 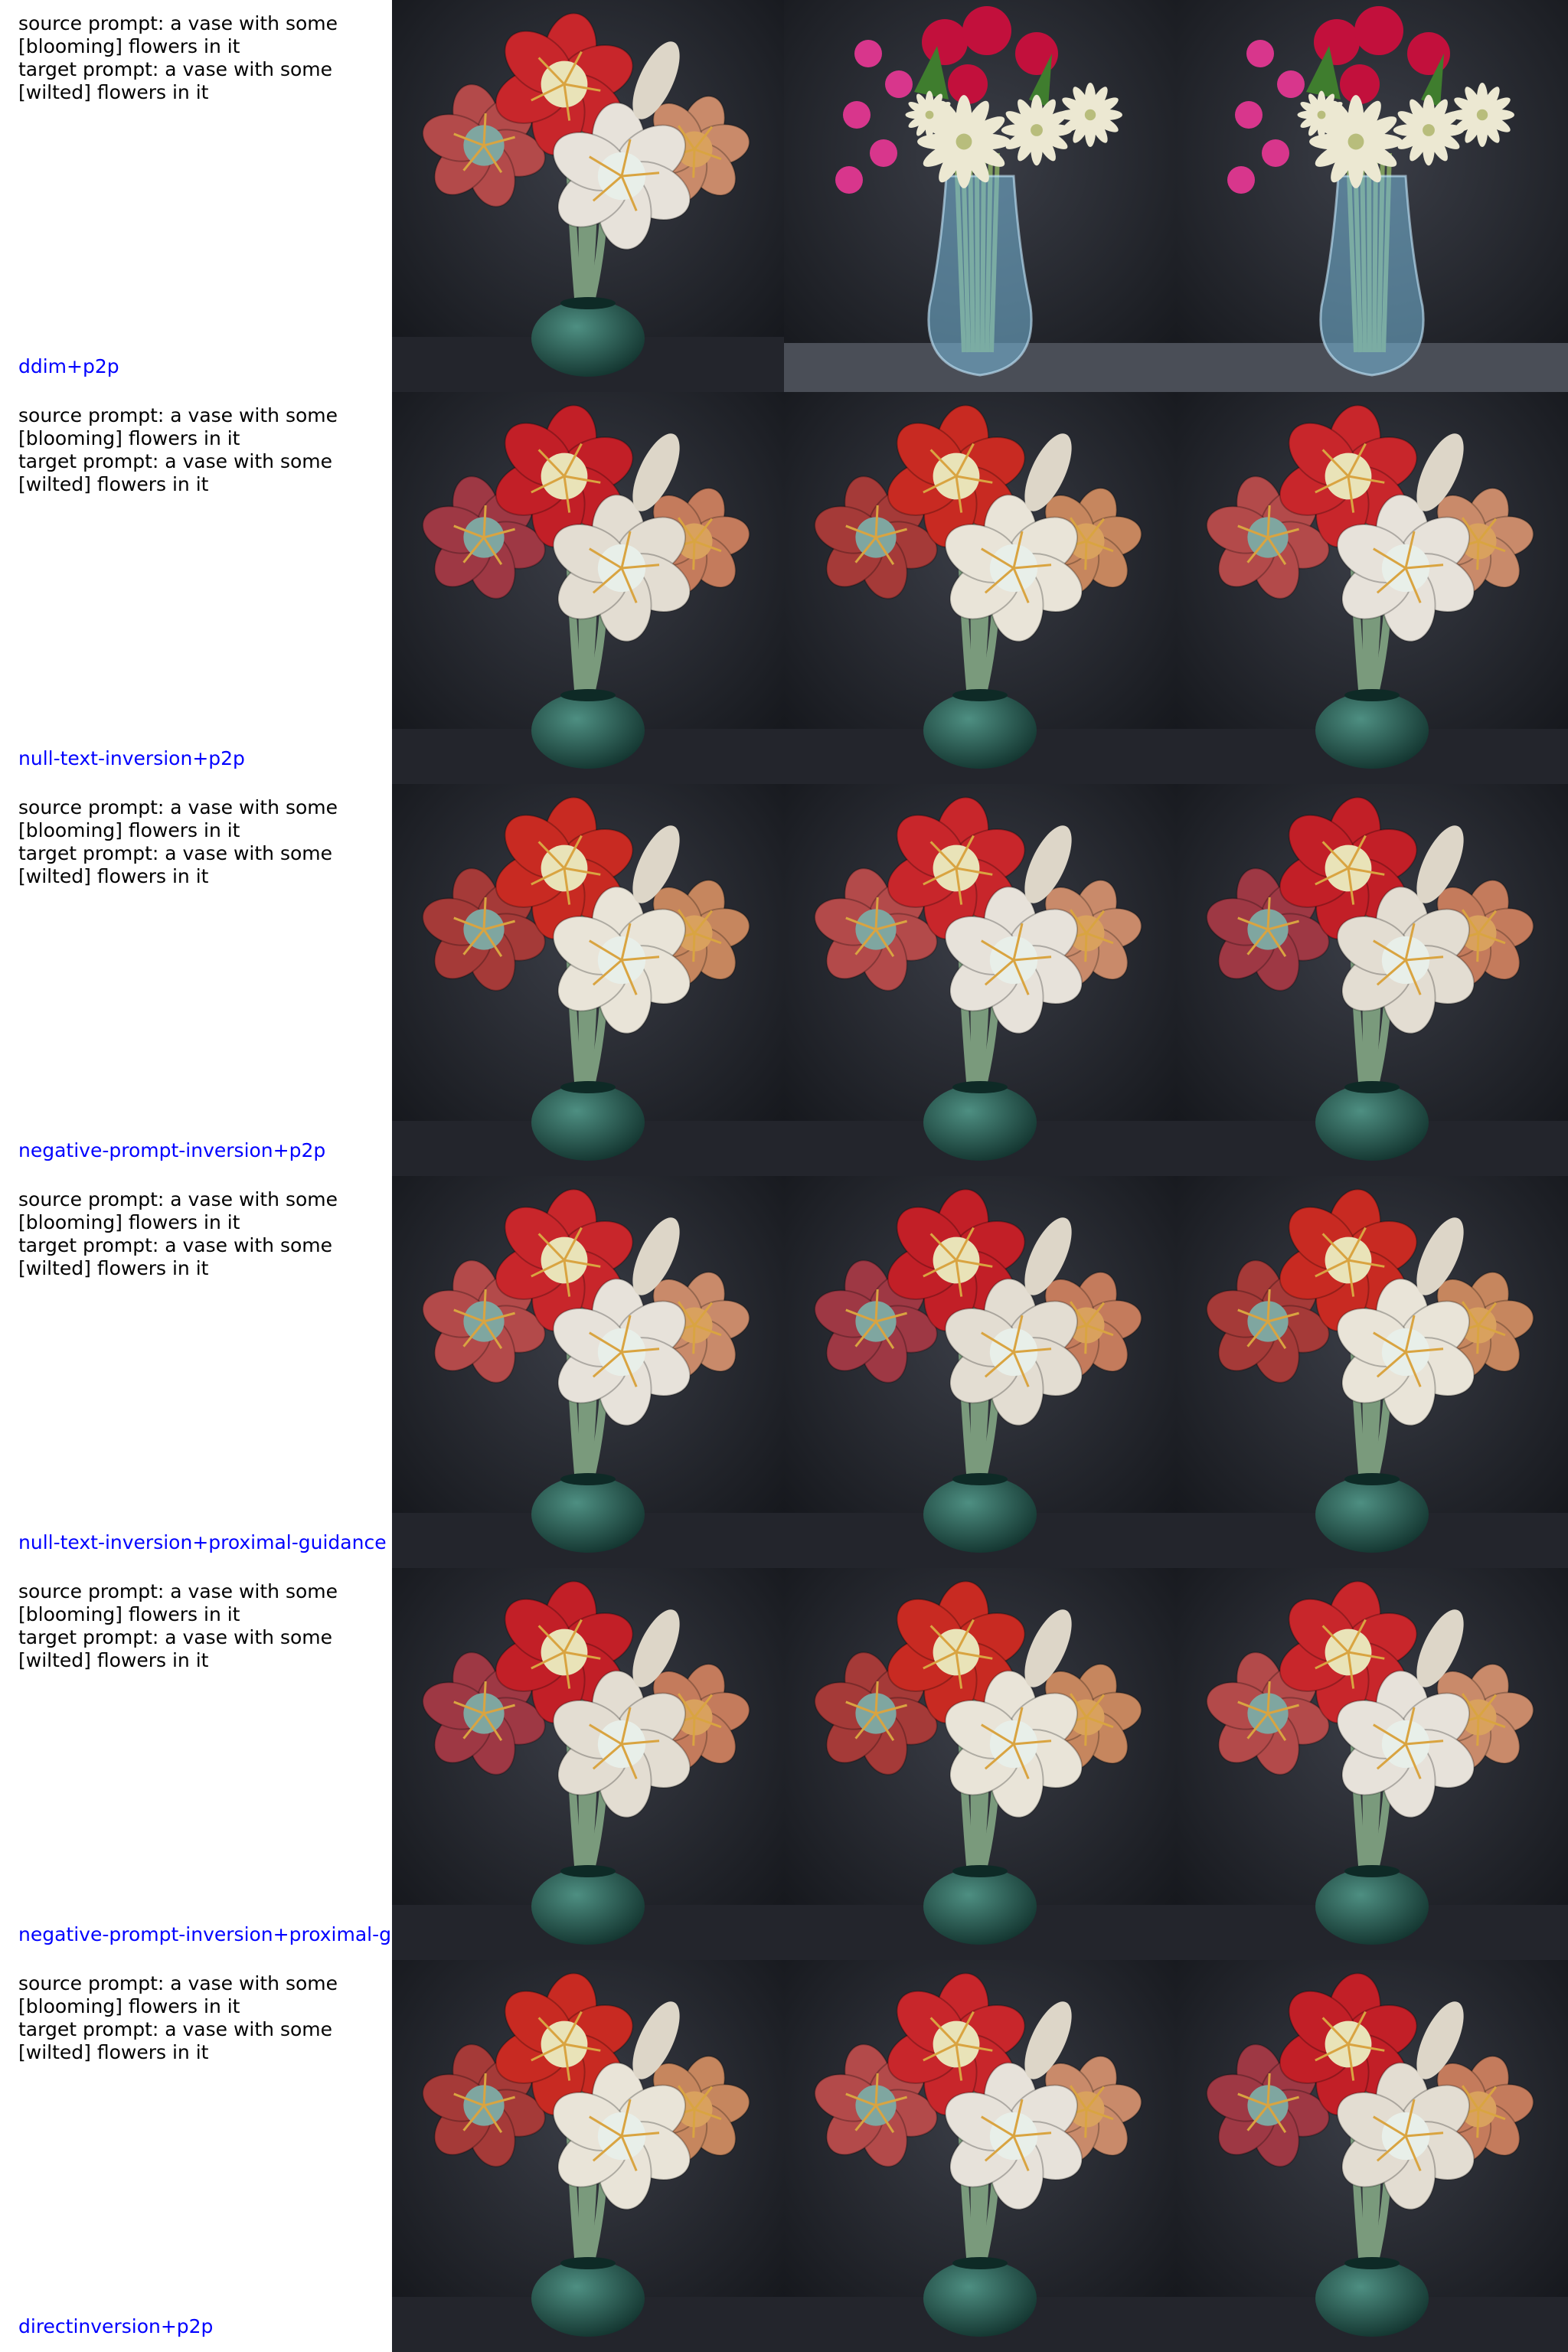 What do you see at coordinates (172, 1150) in the screenshot?
I see `method-label: negative-prompt-inversion+p2p` at bounding box center [172, 1150].